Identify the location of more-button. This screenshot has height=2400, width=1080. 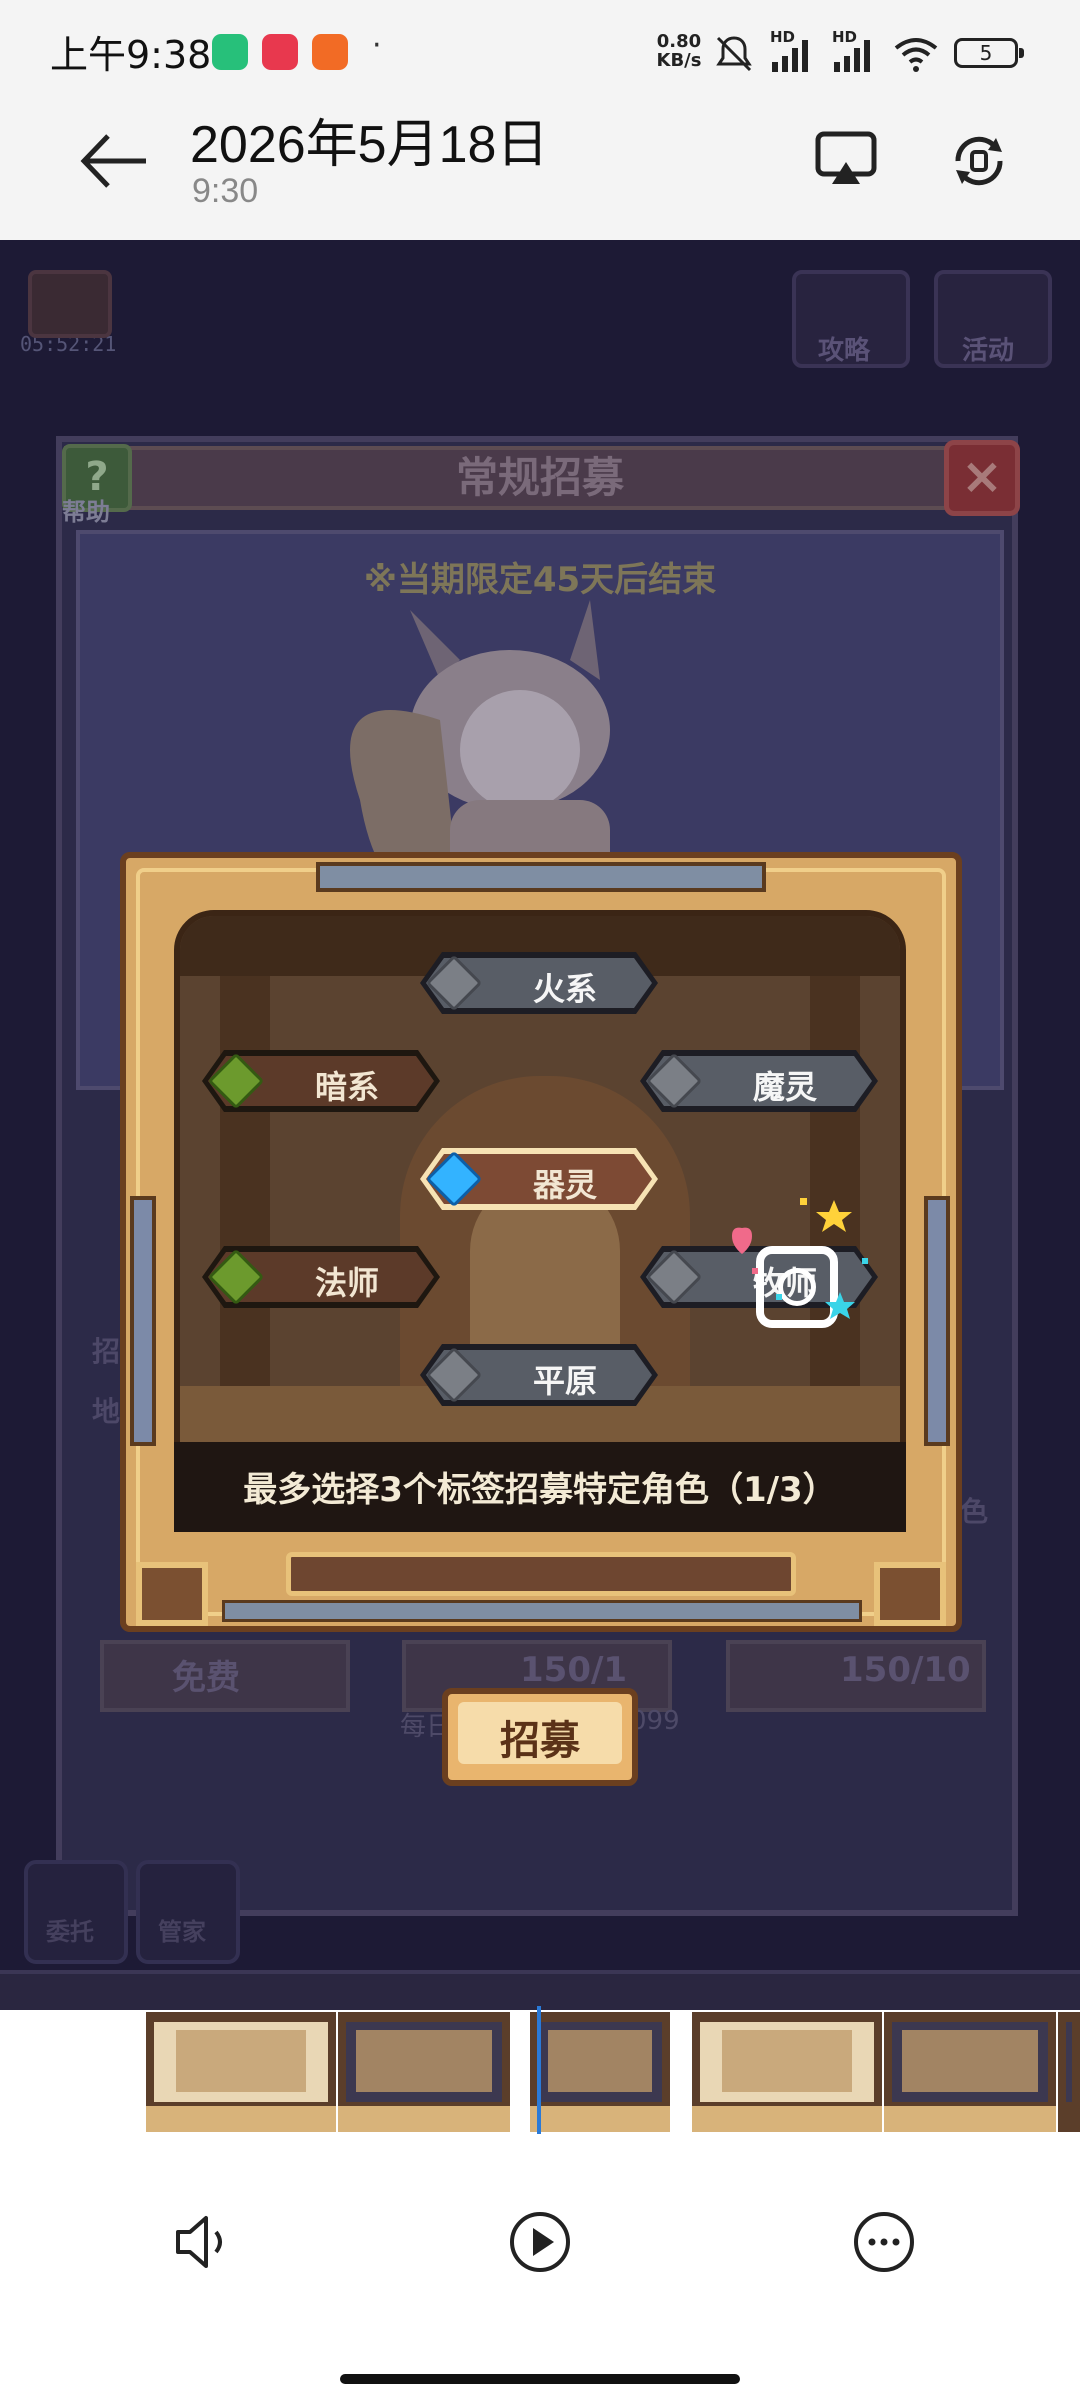
(884, 2242).